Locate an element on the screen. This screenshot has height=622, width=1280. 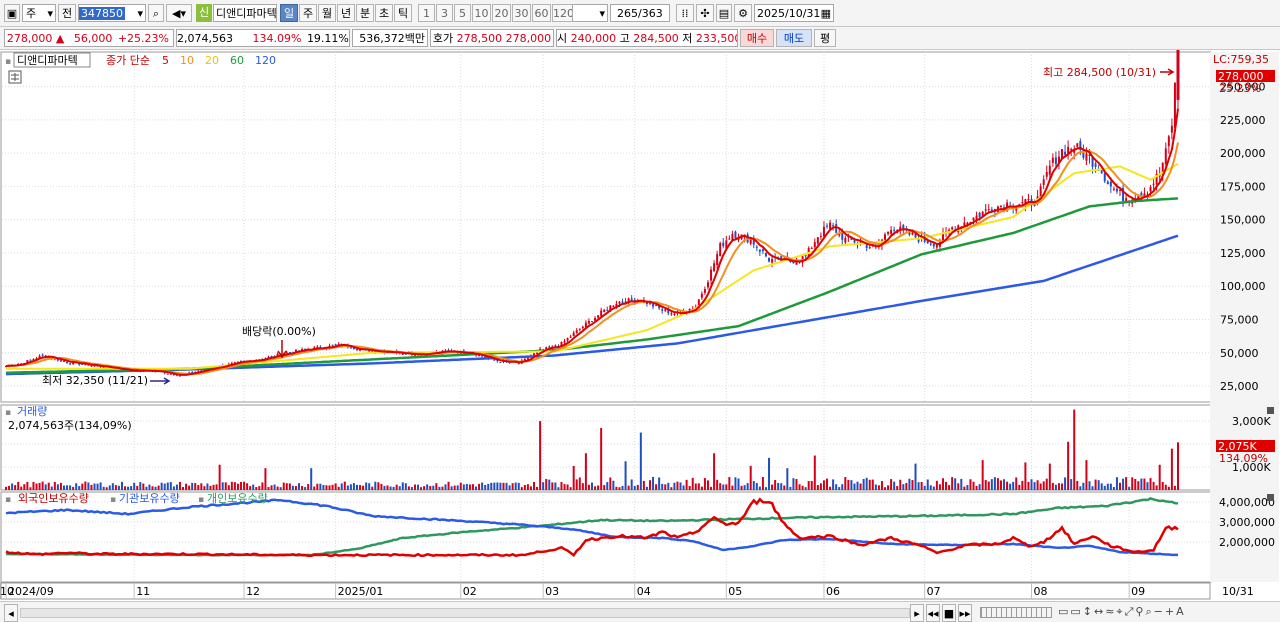
company-name-field: 디앤디파마텍 is located at coordinates (245, 13).